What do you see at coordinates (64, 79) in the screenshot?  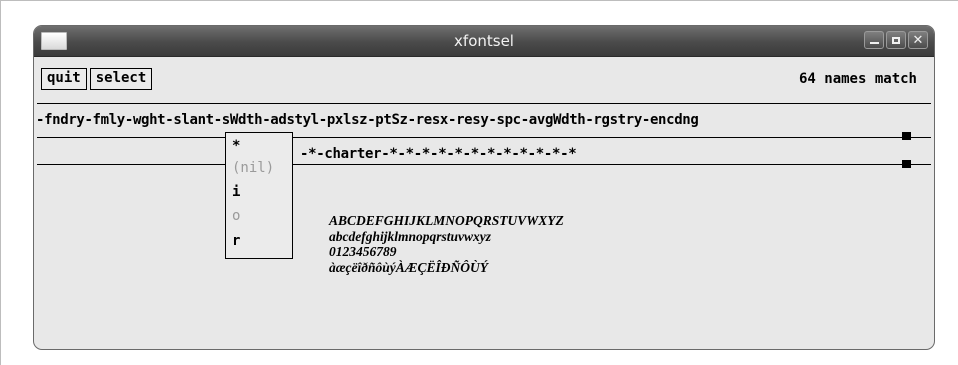 I see `quit-button: quit` at bounding box center [64, 79].